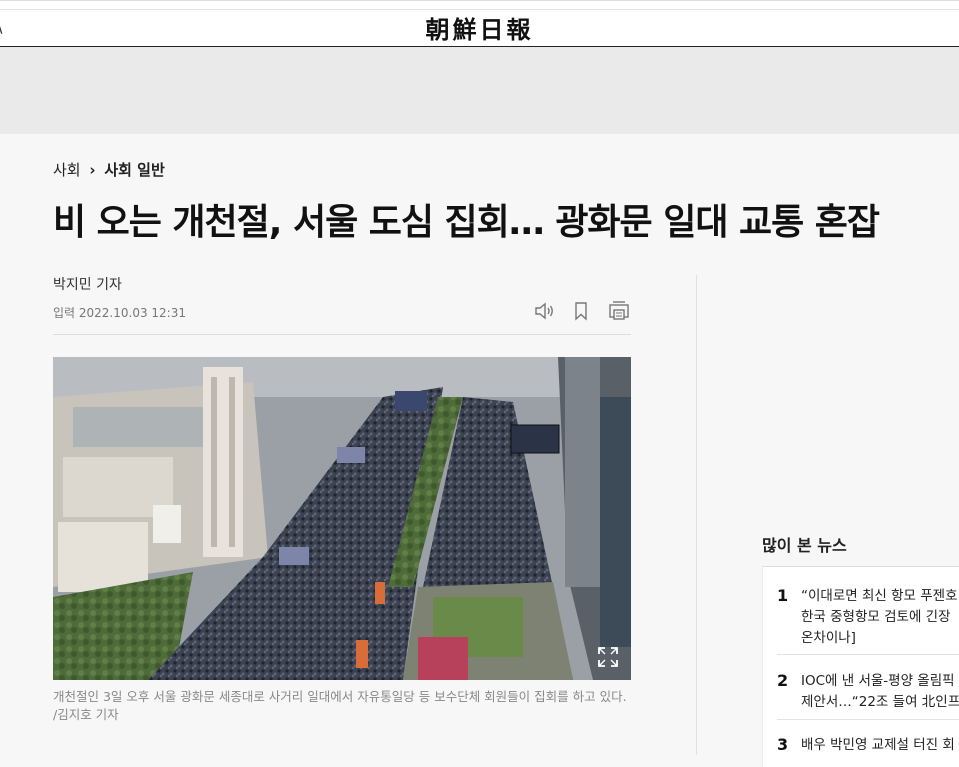 Image resolution: width=959 pixels, height=767 pixels. What do you see at coordinates (880, 702) in the screenshot?
I see `headline-line: 제안서…“22조 들여 北인프` at bounding box center [880, 702].